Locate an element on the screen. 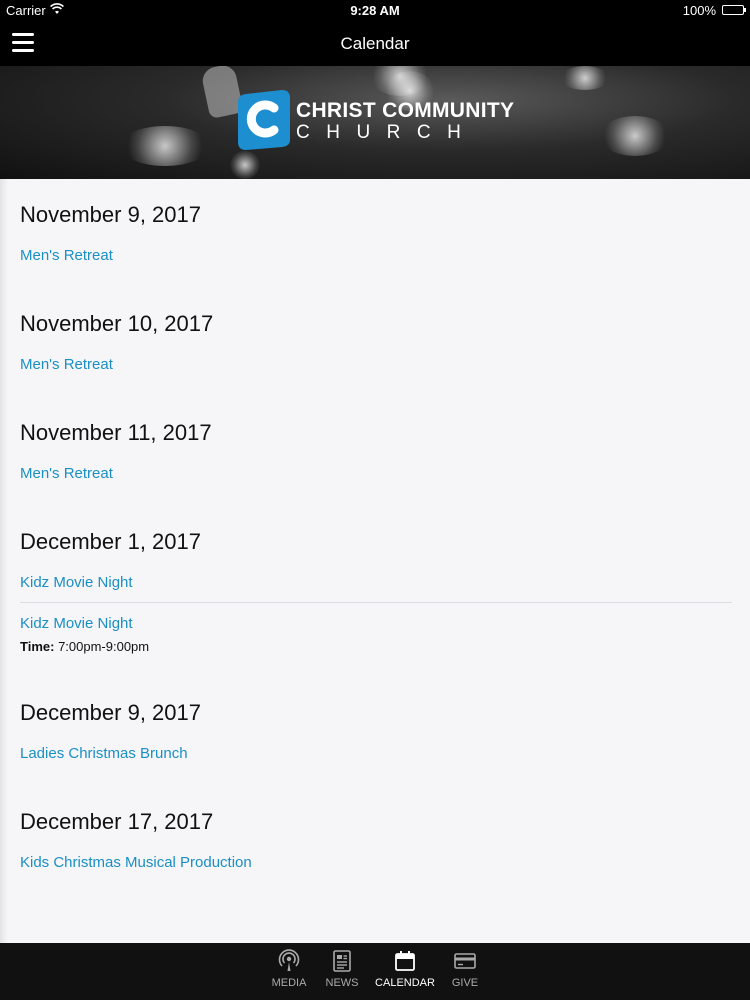 The image size is (750, 1000). church-banner: CHRIST COMMUNITY CHURCH is located at coordinates (375, 122).